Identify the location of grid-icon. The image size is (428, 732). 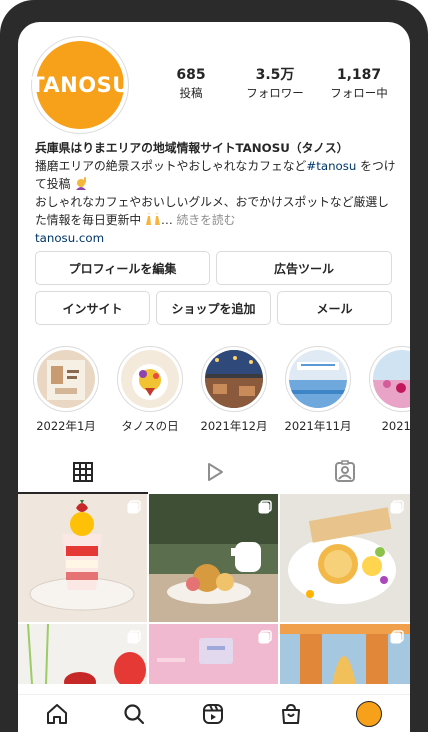
(83, 472).